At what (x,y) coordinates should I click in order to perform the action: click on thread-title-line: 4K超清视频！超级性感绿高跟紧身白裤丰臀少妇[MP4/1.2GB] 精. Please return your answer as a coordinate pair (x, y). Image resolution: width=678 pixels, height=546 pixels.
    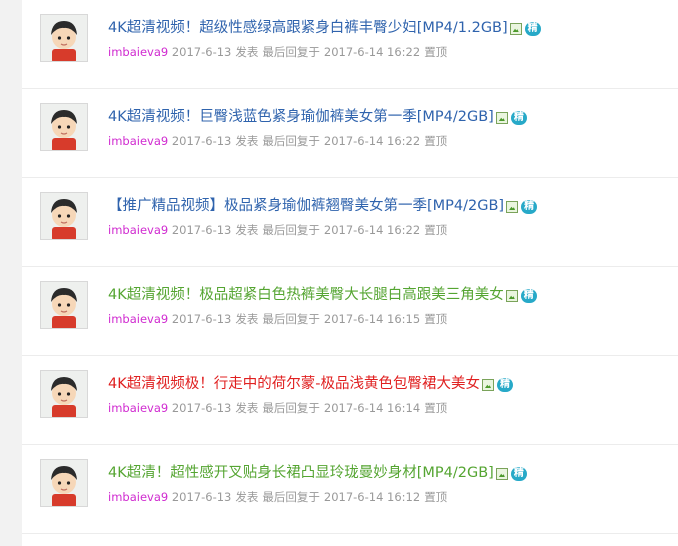
    Looking at the image, I should click on (324, 28).